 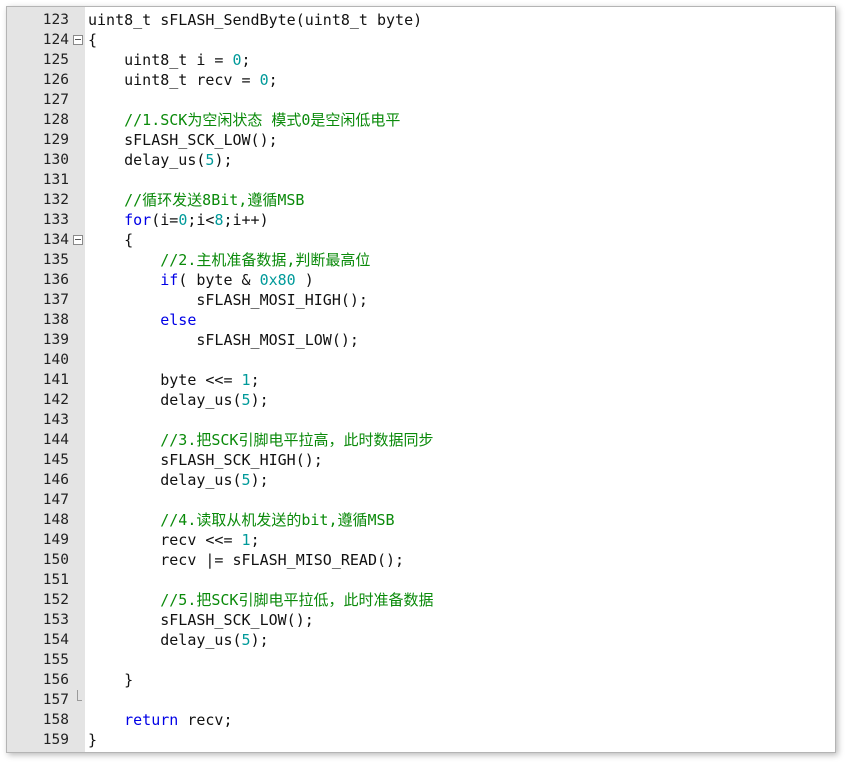 What do you see at coordinates (55, 60) in the screenshot?
I see `line-number: 125` at bounding box center [55, 60].